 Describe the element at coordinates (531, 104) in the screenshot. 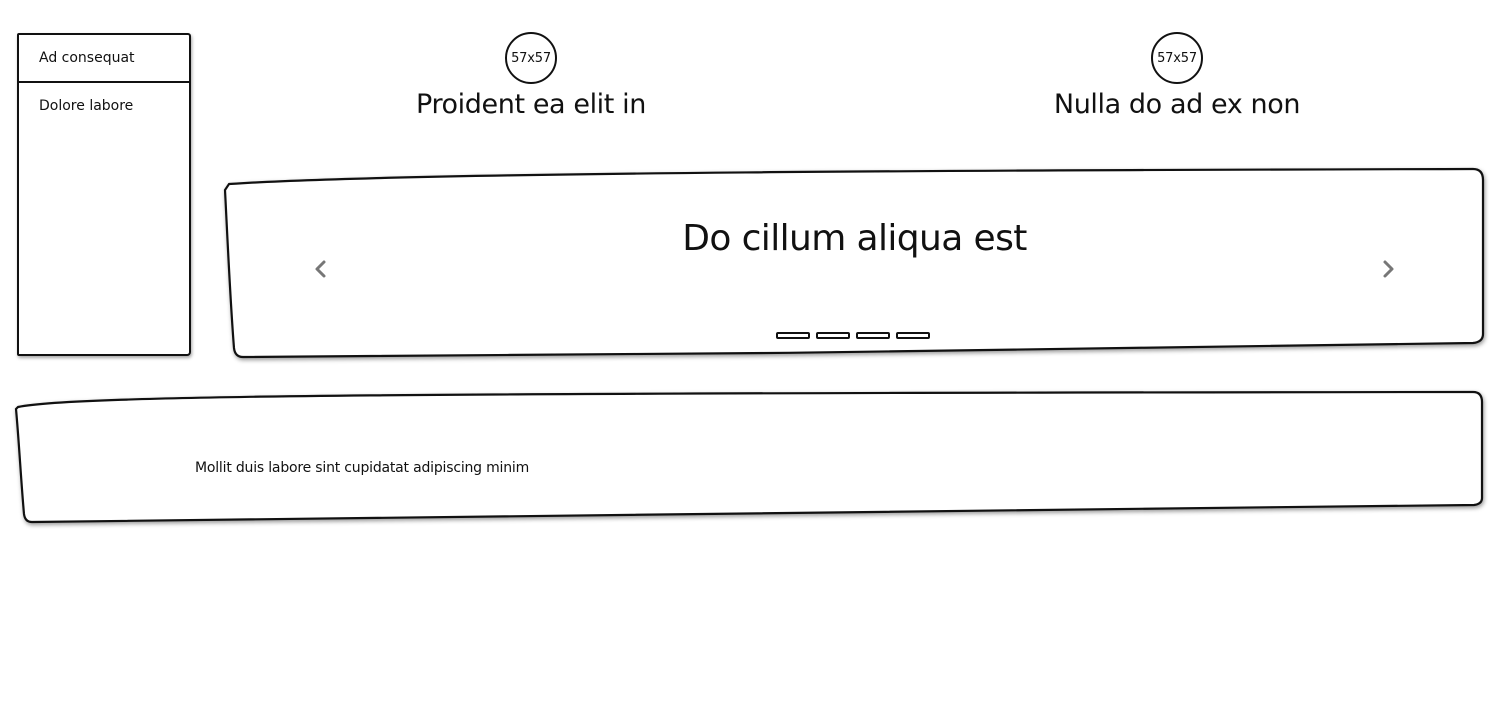

I see `feature-title: Proident ea elit in` at that location.